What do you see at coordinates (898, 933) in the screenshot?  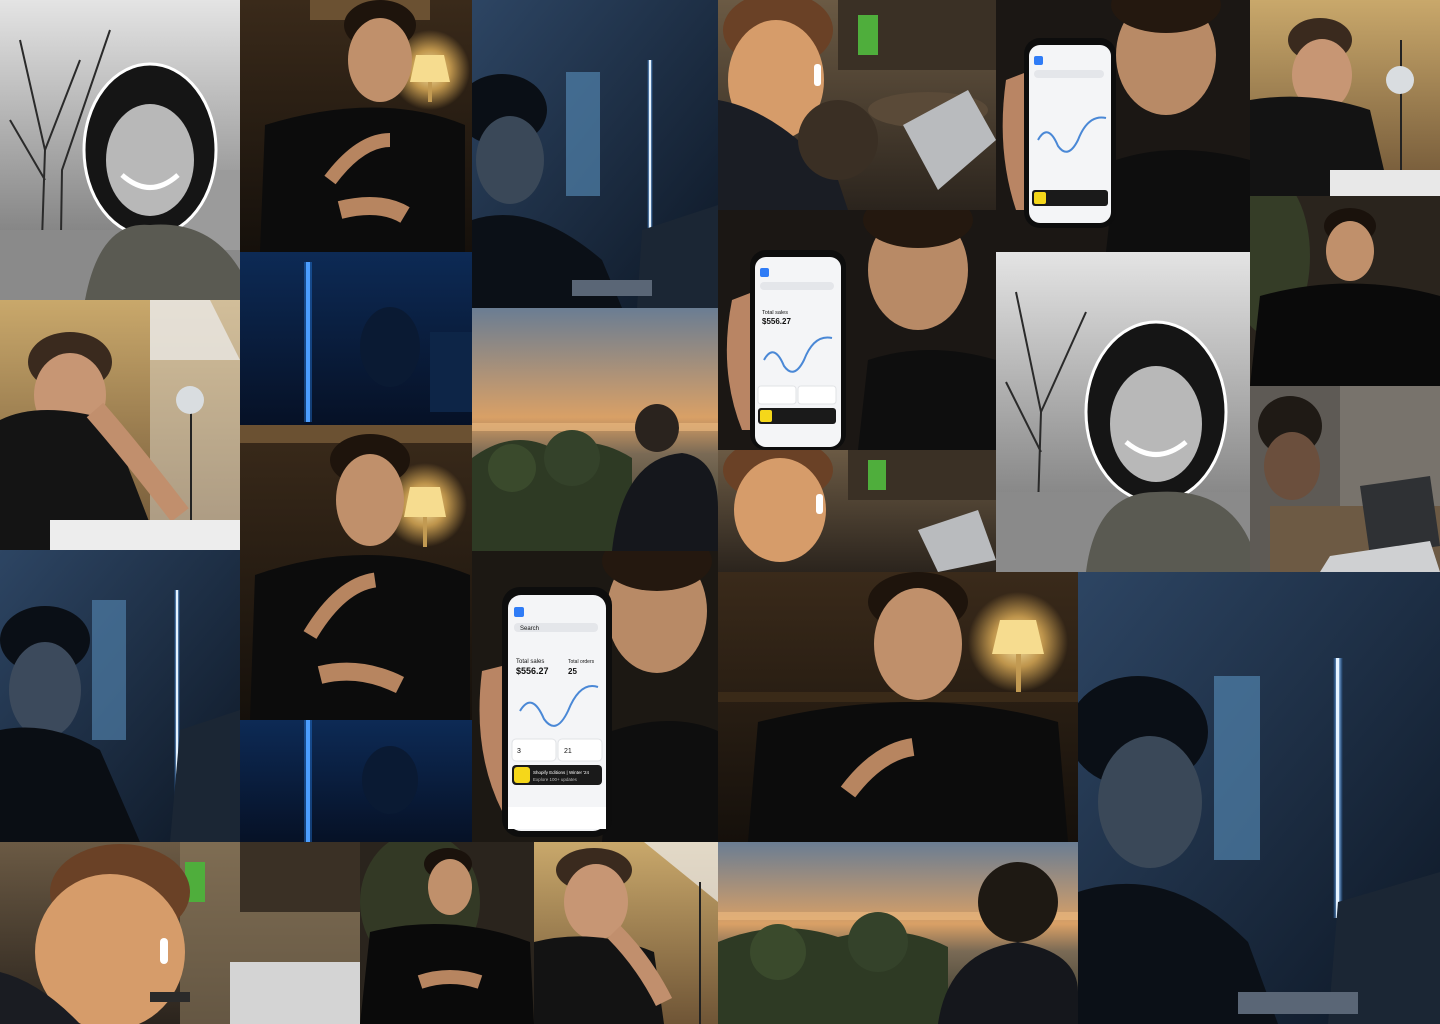 I see `photo-sunset-view-bottom` at bounding box center [898, 933].